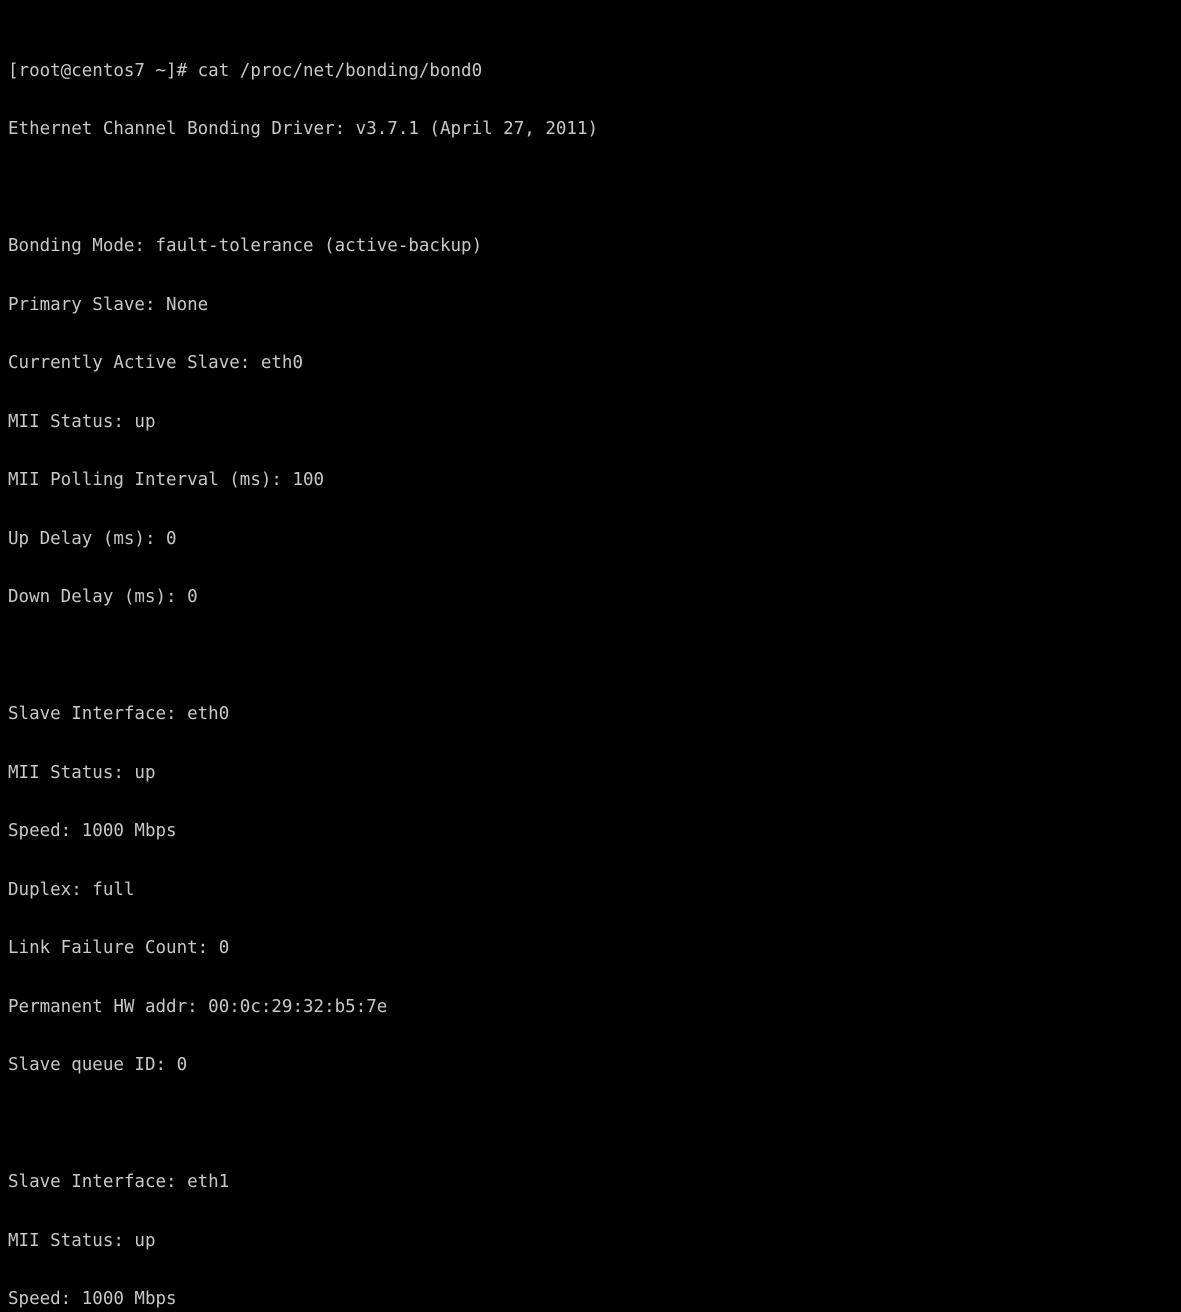  Describe the element at coordinates (82, 1240) in the screenshot. I see `terminal-line-slave1-mii-status: MII Status: up` at that location.